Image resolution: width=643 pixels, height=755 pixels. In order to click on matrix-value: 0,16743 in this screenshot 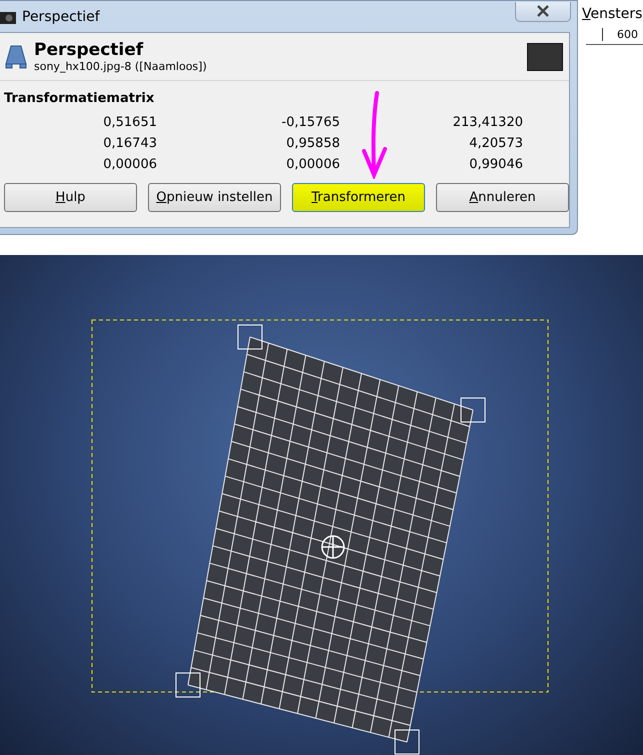, I will do `click(129, 143)`.